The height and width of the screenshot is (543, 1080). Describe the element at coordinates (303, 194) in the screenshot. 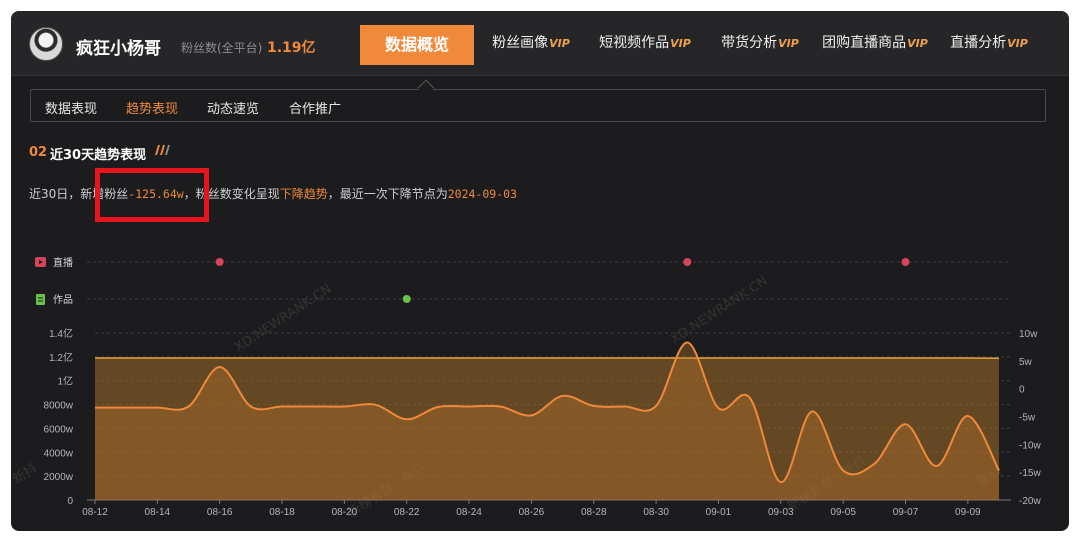

I see `trend-direction: 下降趋势` at that location.